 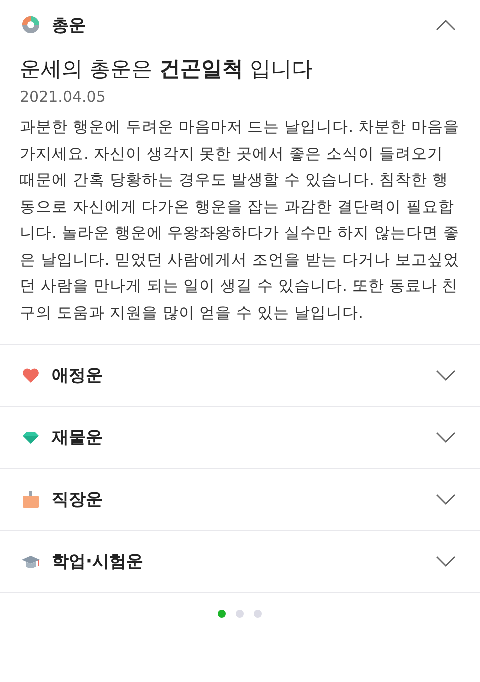 What do you see at coordinates (31, 500) in the screenshot?
I see `id-badge-icon` at bounding box center [31, 500].